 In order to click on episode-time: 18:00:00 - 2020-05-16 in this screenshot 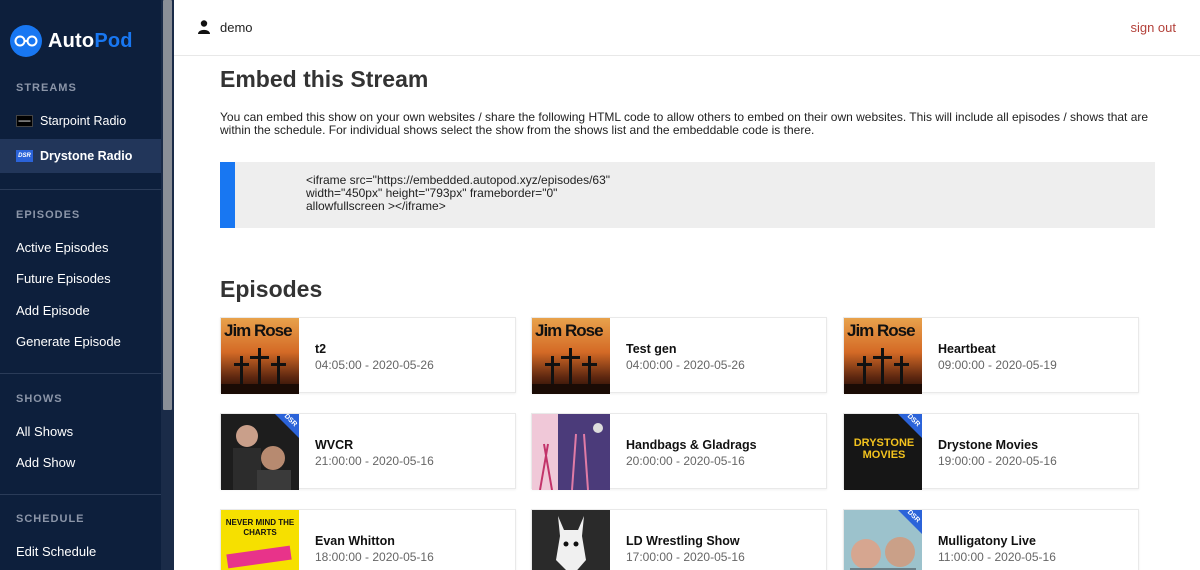, I will do `click(374, 557)`.